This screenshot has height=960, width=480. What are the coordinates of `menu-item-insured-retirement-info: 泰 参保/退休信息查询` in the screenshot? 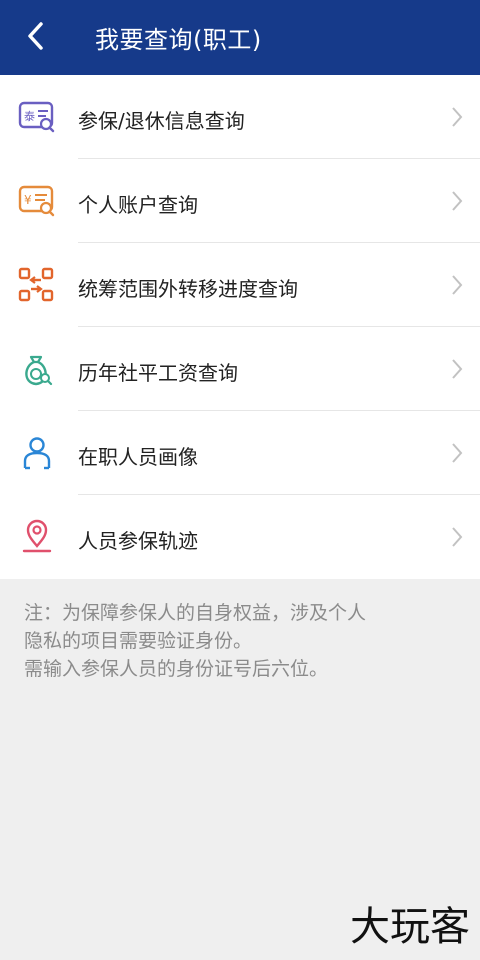 It's located at (240, 117).